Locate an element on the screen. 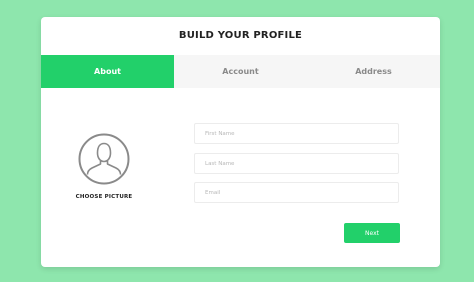 This screenshot has height=282, width=474. choose-picture-label: CHOOSE PICTURE is located at coordinates (104, 197).